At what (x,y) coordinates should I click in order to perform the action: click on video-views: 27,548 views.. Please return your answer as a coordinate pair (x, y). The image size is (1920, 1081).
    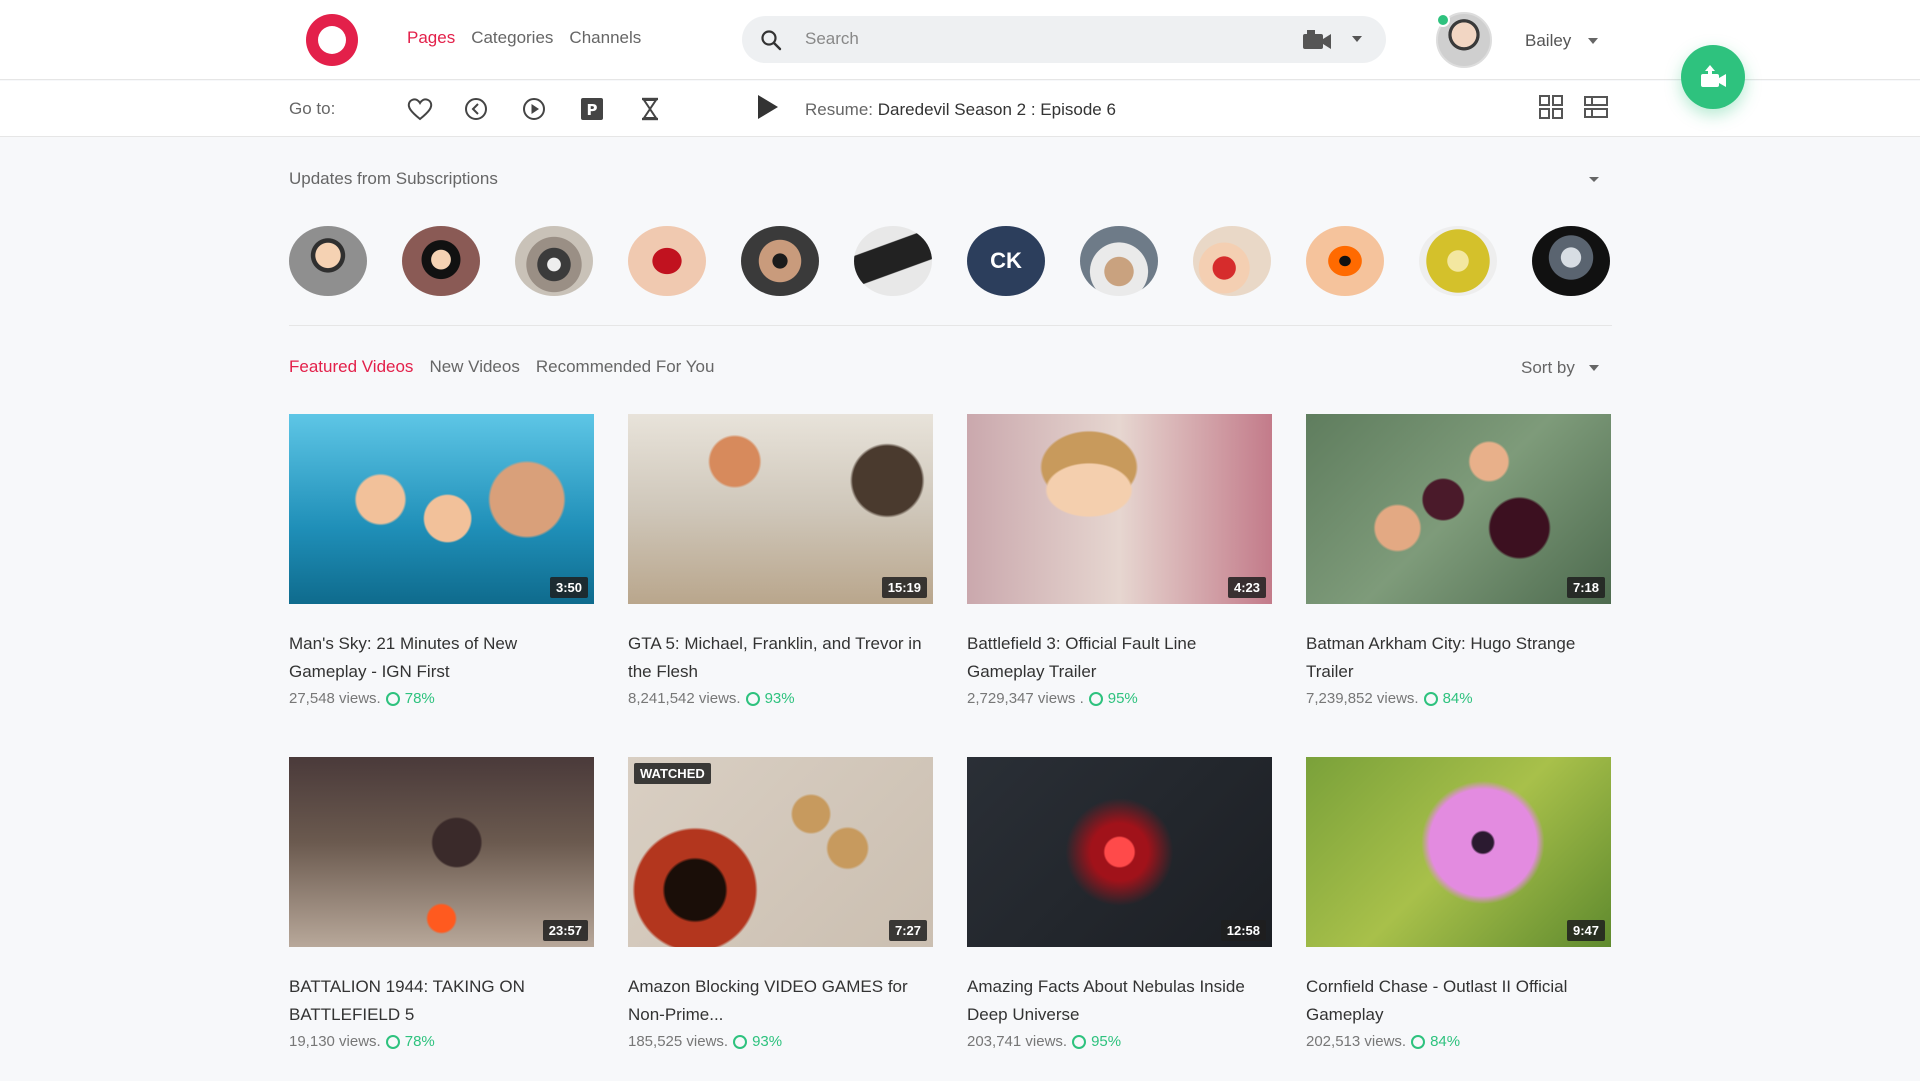
    Looking at the image, I should click on (335, 698).